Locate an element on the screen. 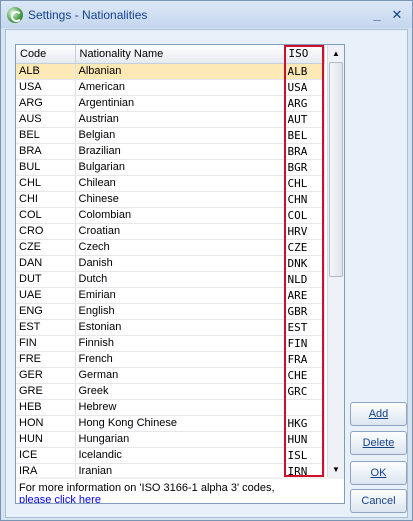 Image resolution: width=413 pixels, height=521 pixels. cell-iso: HRV is located at coordinates (304, 231).